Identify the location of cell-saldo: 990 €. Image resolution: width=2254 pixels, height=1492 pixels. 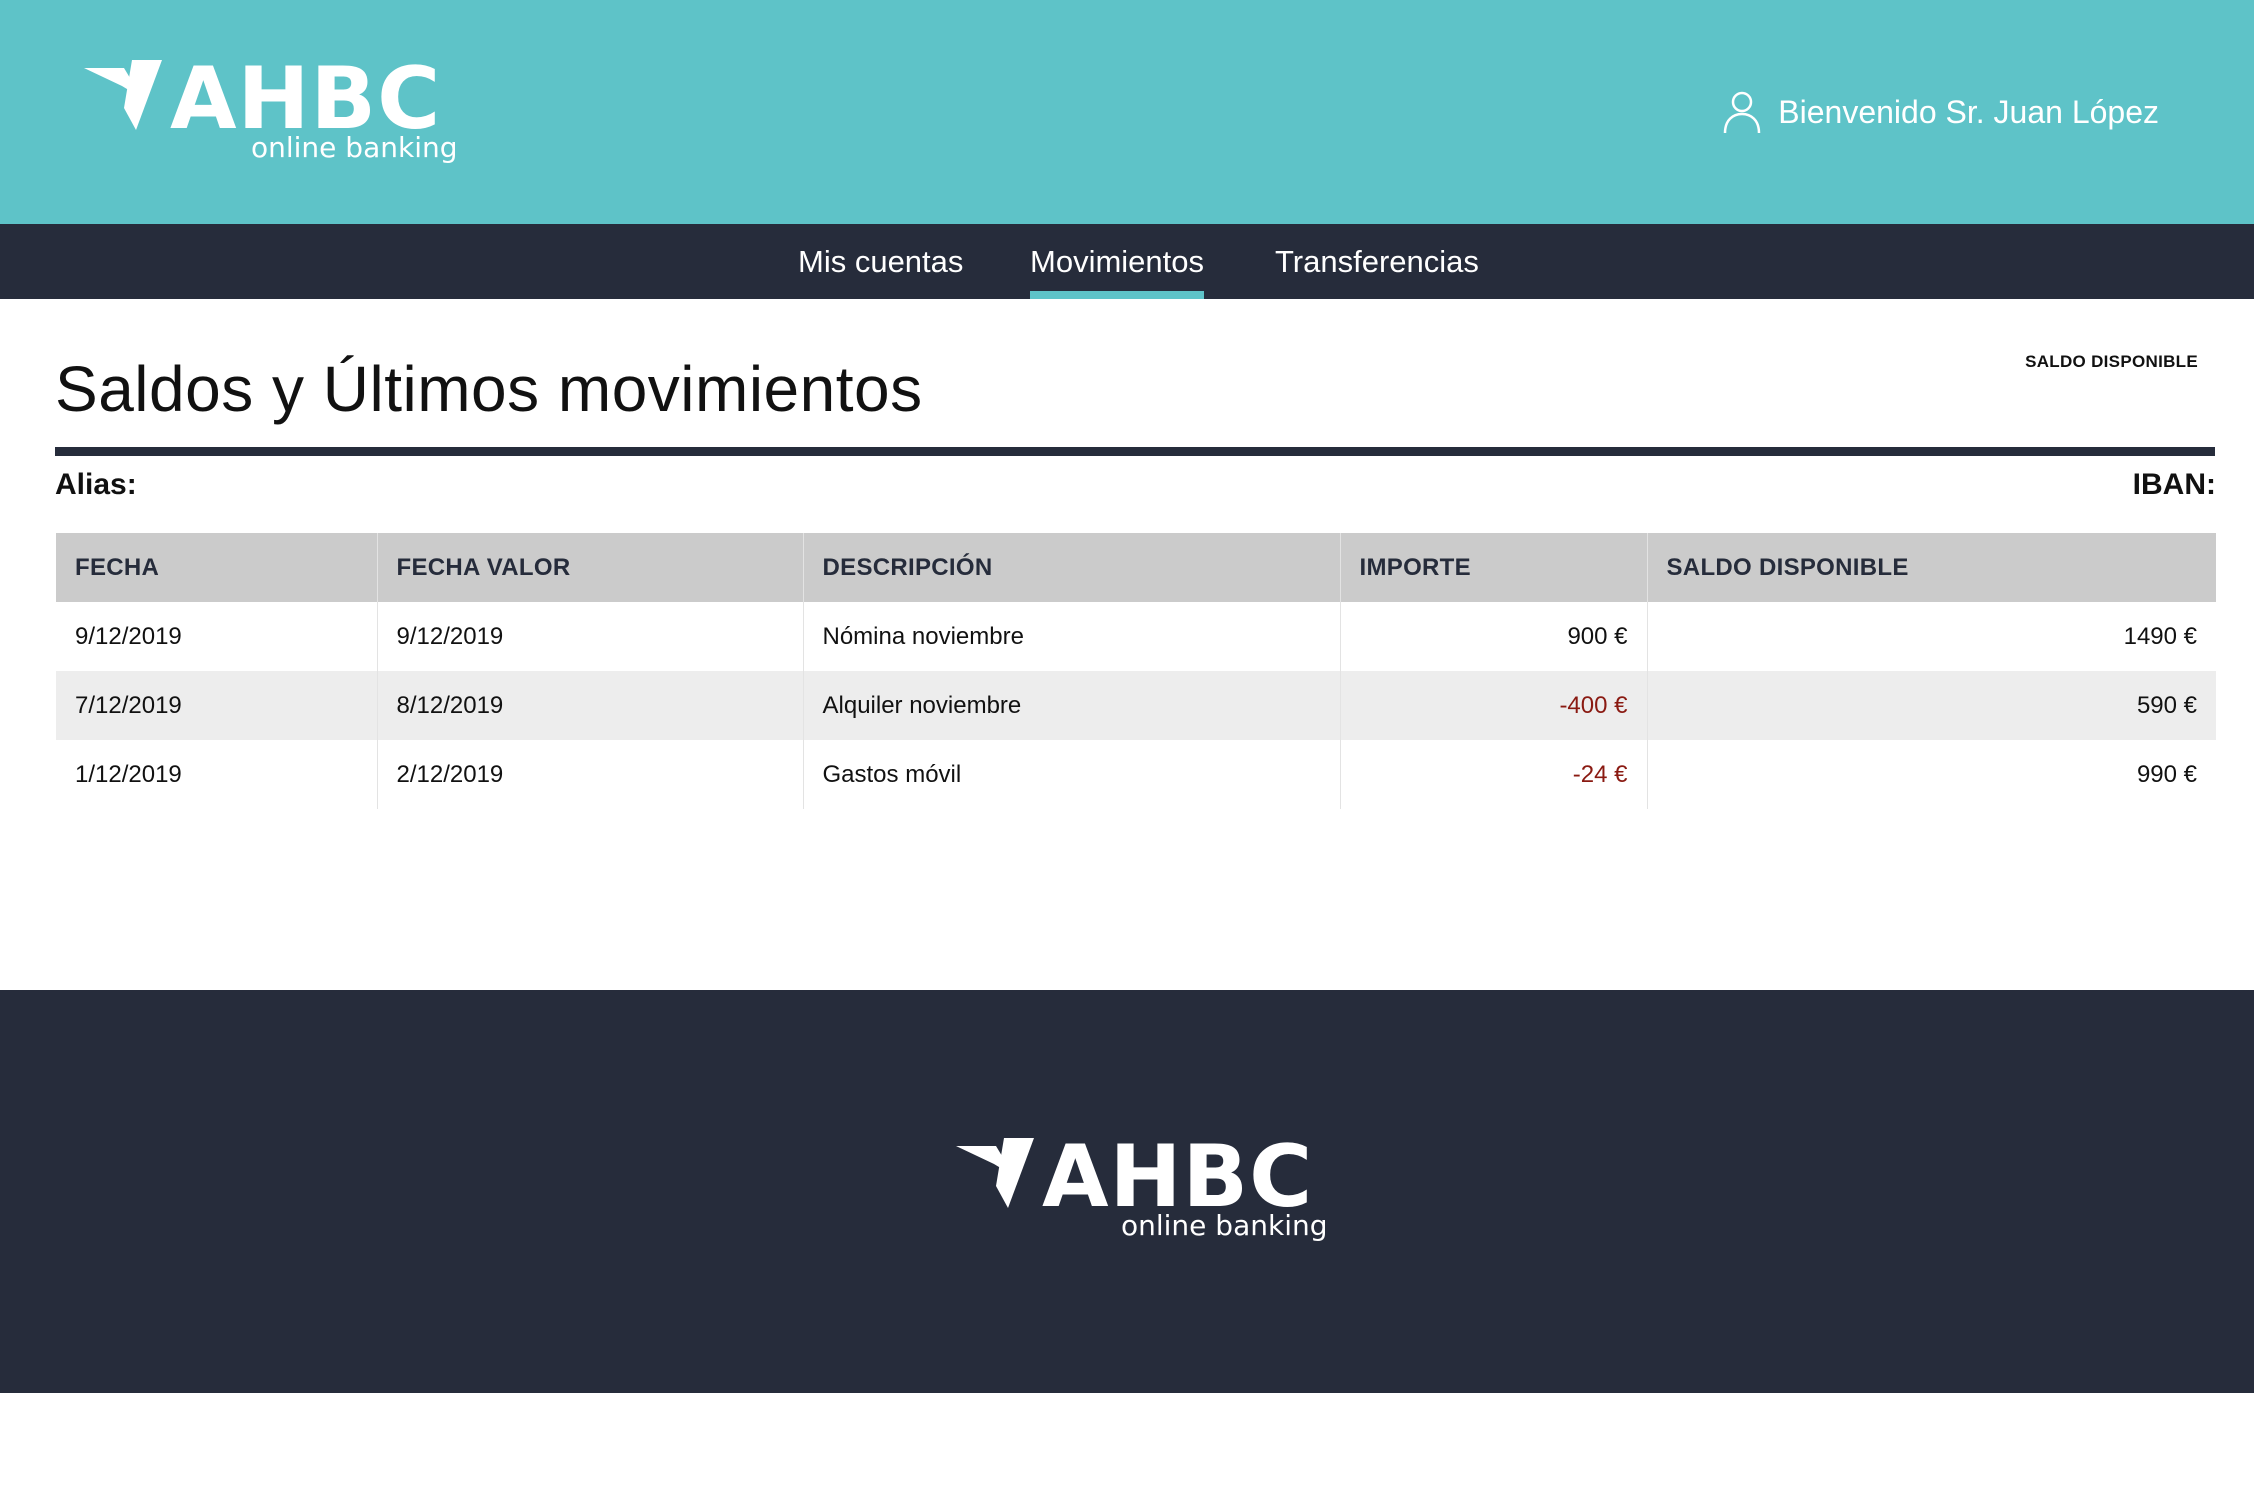
(2166, 774).